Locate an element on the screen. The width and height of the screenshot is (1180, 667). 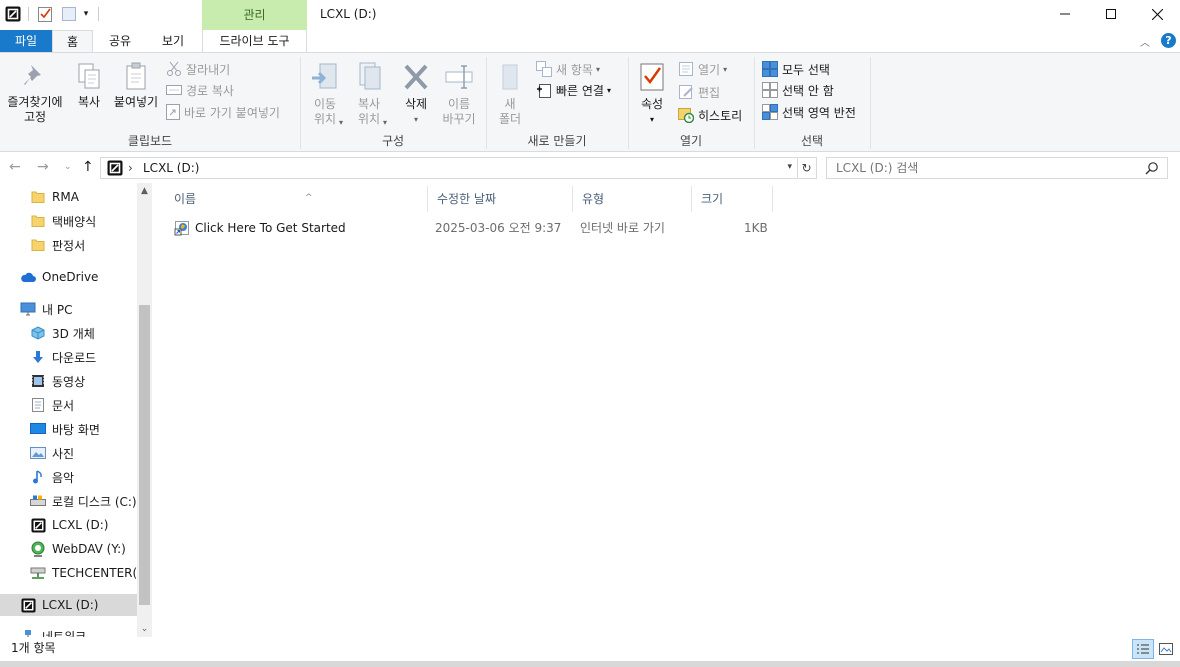
nav-item: 로컬 디스크 (C:) is located at coordinates (68, 501).